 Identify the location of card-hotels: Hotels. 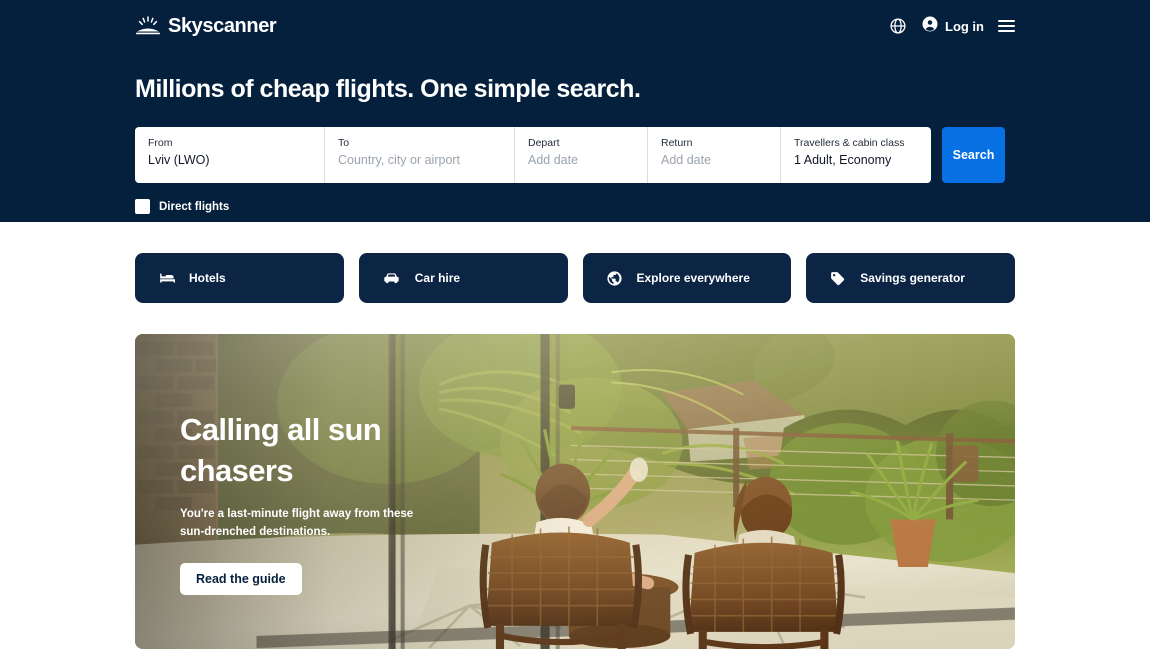
(239, 278).